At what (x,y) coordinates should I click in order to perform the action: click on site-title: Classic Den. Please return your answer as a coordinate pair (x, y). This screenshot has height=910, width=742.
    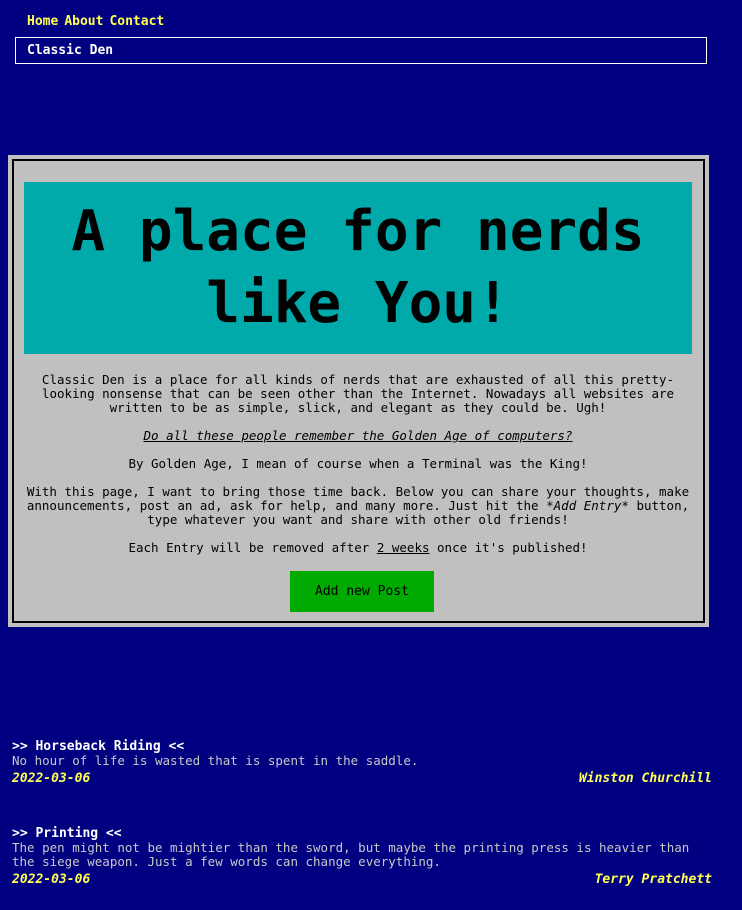
    Looking at the image, I should click on (70, 50).